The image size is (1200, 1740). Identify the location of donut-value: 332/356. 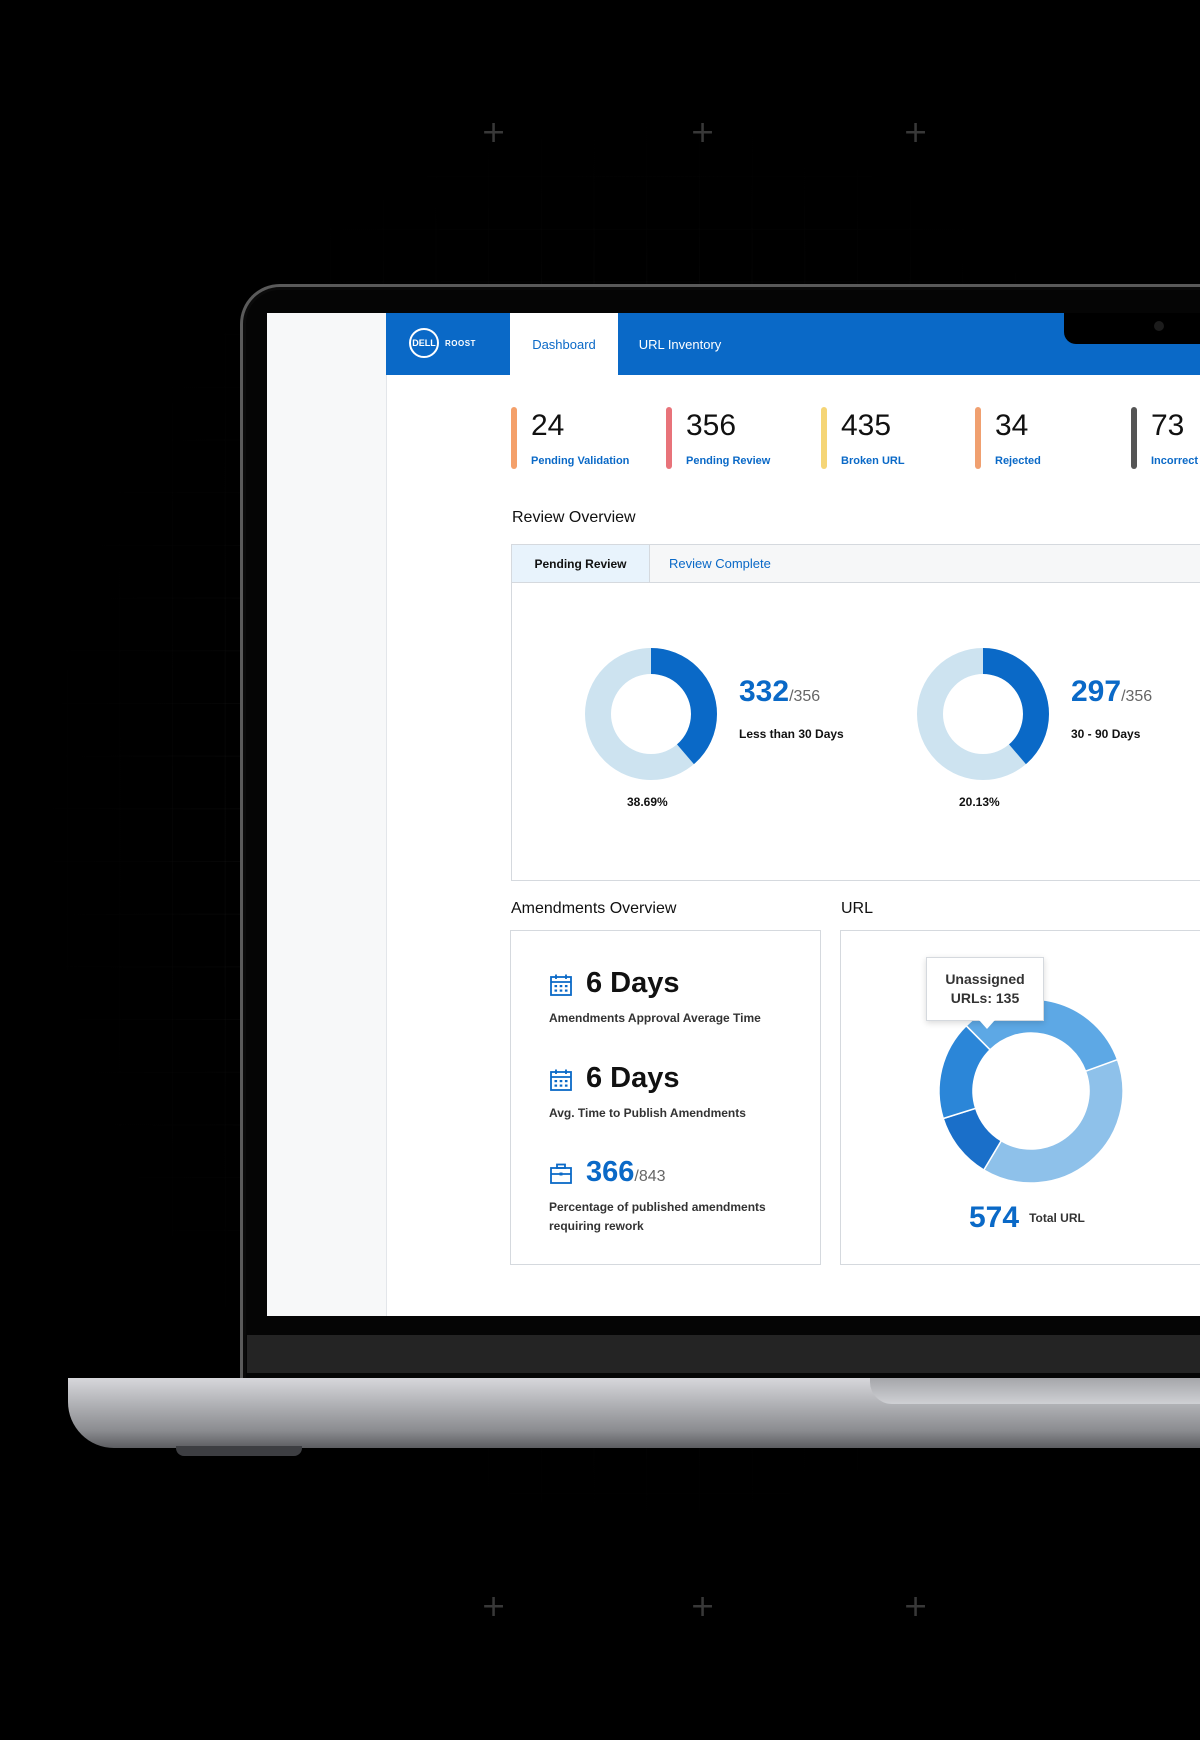
(779, 692).